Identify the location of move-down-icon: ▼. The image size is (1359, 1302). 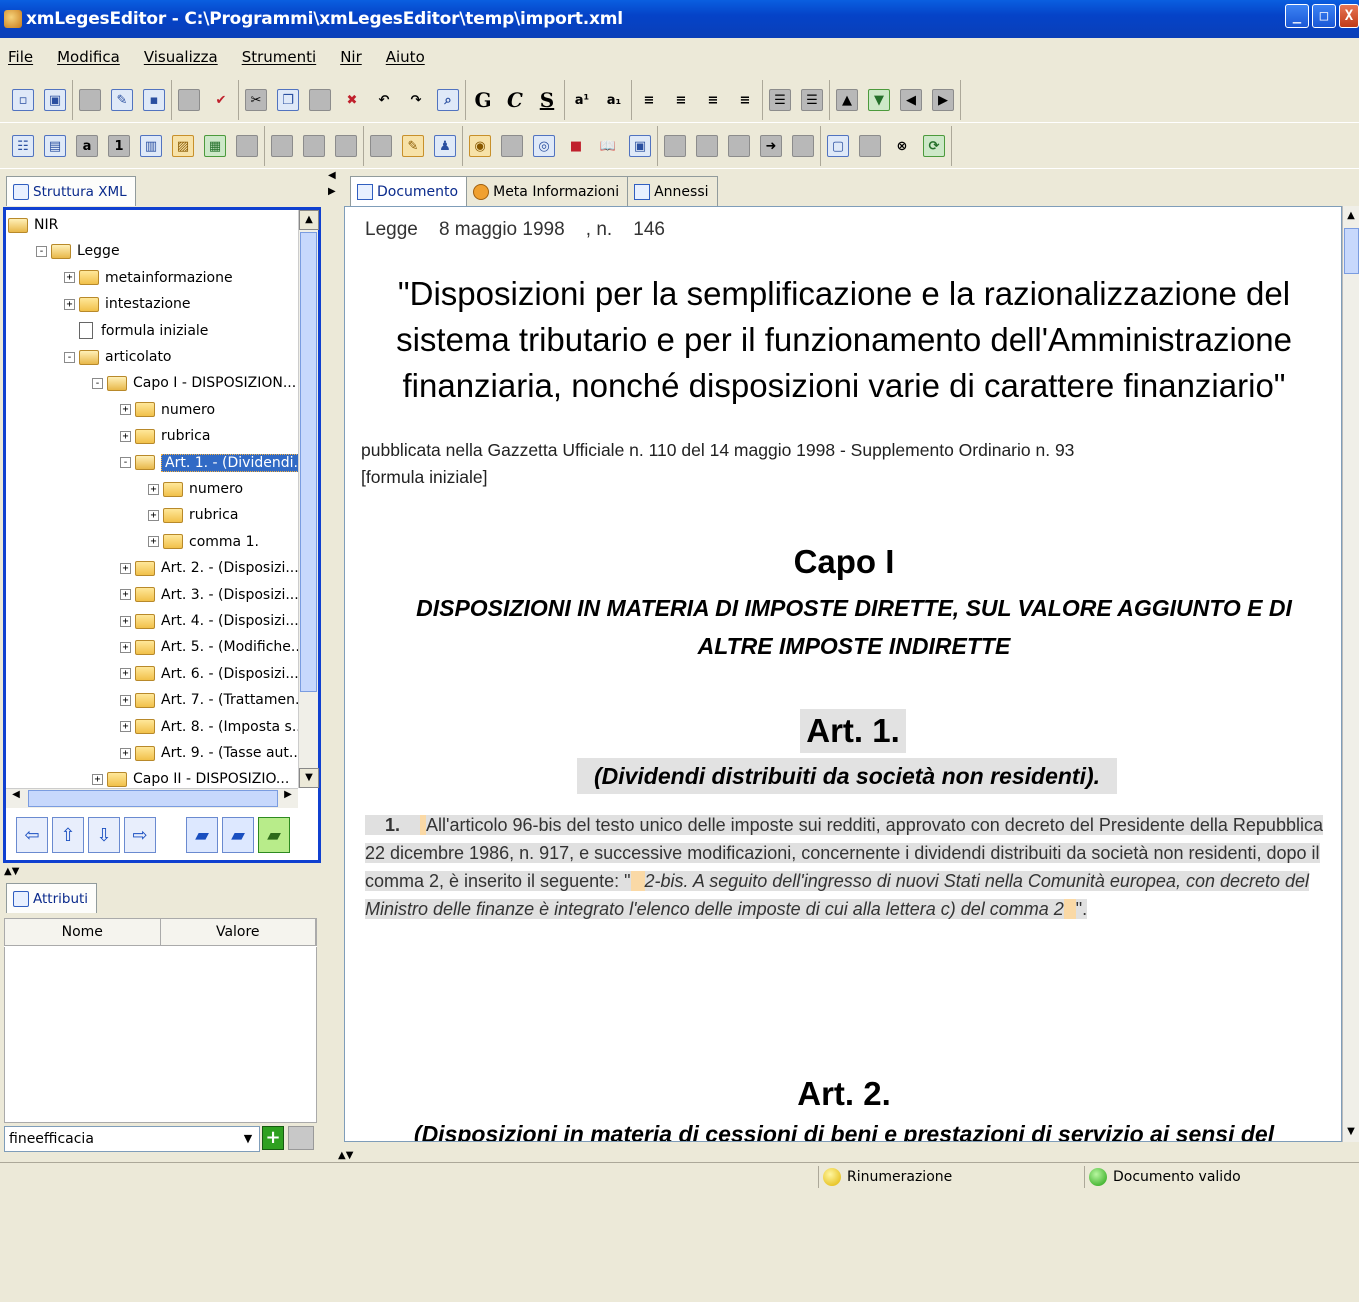
(879, 100).